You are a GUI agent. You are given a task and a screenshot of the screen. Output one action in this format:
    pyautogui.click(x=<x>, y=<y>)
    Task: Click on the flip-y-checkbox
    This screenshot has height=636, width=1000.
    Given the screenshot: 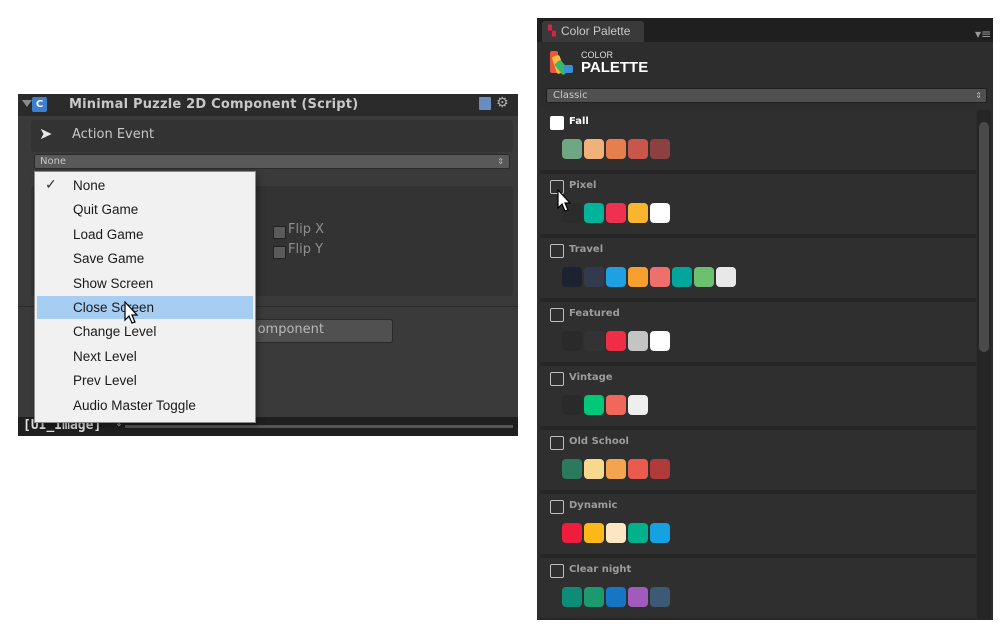 What is the action you would take?
    pyautogui.click(x=279, y=252)
    